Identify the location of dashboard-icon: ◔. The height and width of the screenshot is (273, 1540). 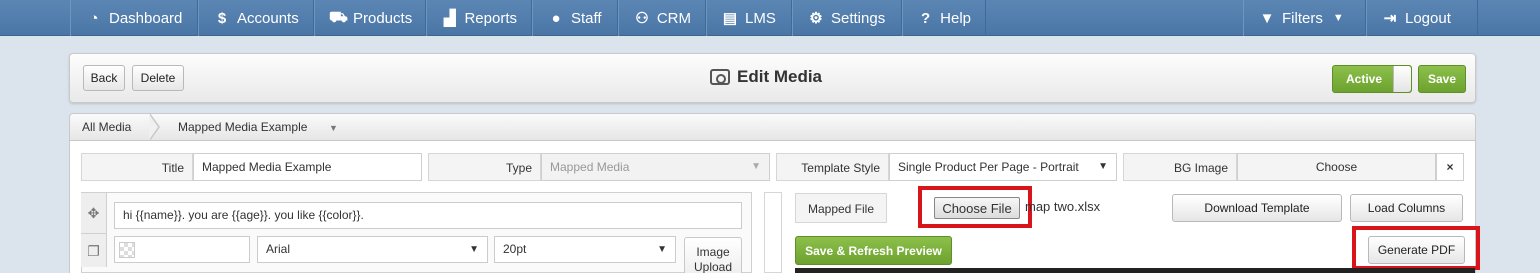
(94, 18).